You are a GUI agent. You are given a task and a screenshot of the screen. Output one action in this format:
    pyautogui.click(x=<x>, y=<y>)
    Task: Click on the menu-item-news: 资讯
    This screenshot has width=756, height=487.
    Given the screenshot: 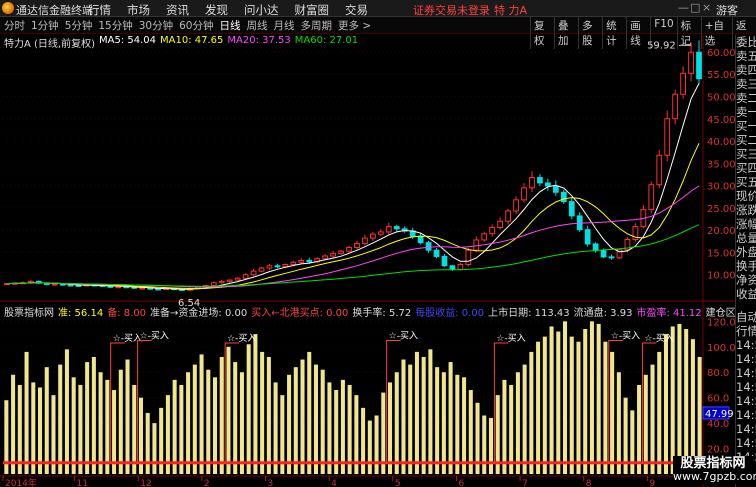 What is the action you would take?
    pyautogui.click(x=177, y=10)
    